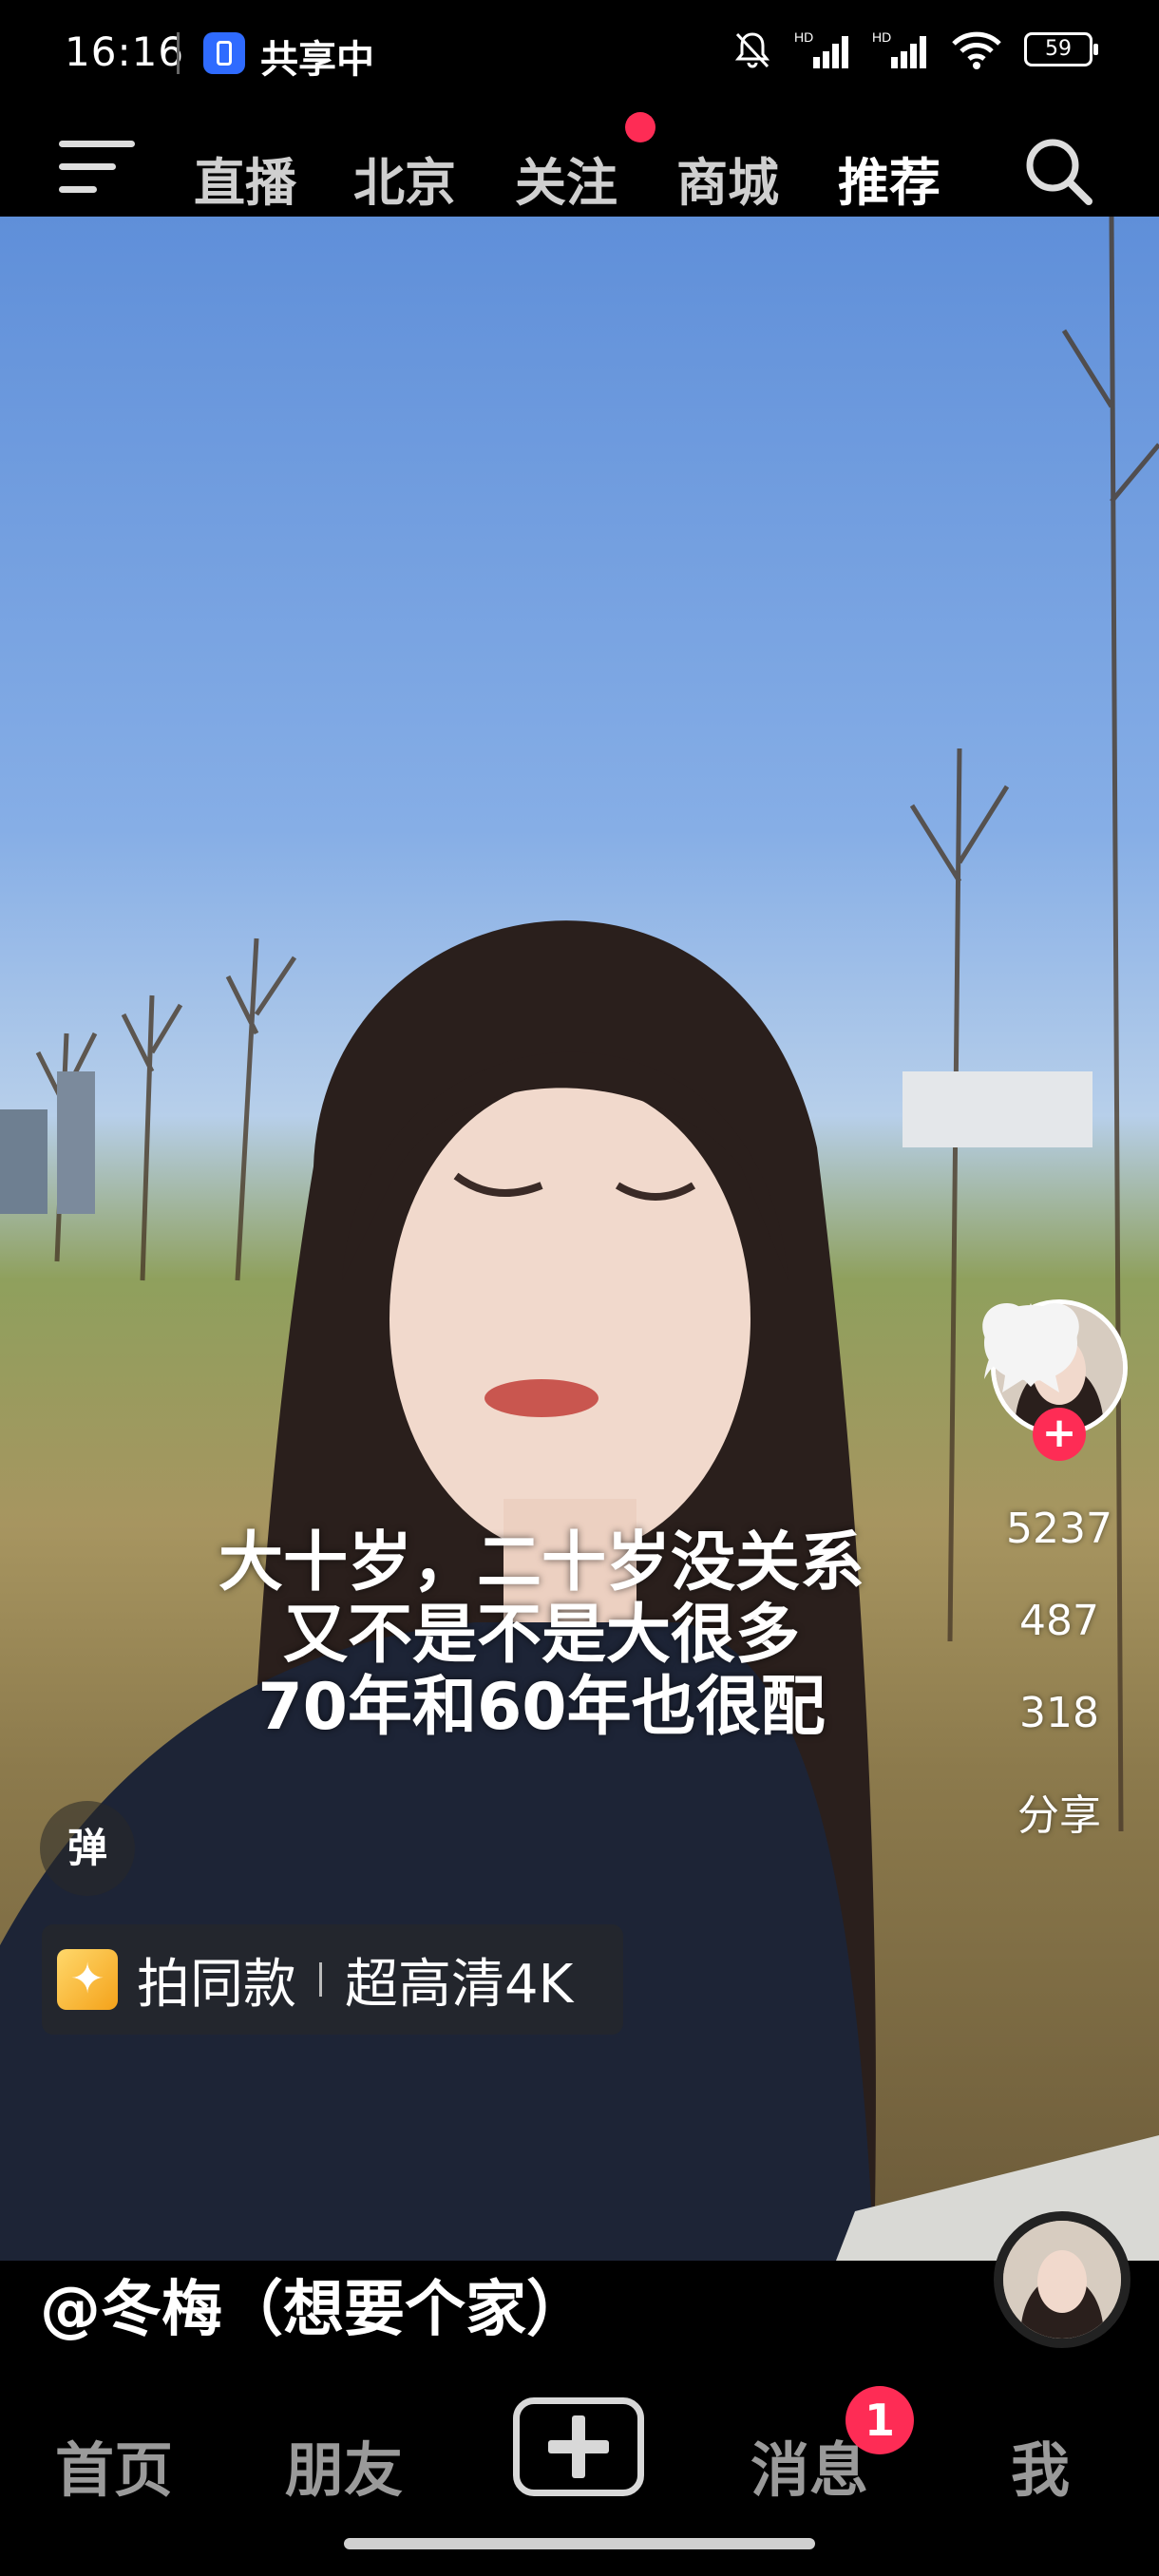 This screenshot has height=2576, width=1159. Describe the element at coordinates (114, 2465) in the screenshot. I see `nav-home: 首页` at that location.